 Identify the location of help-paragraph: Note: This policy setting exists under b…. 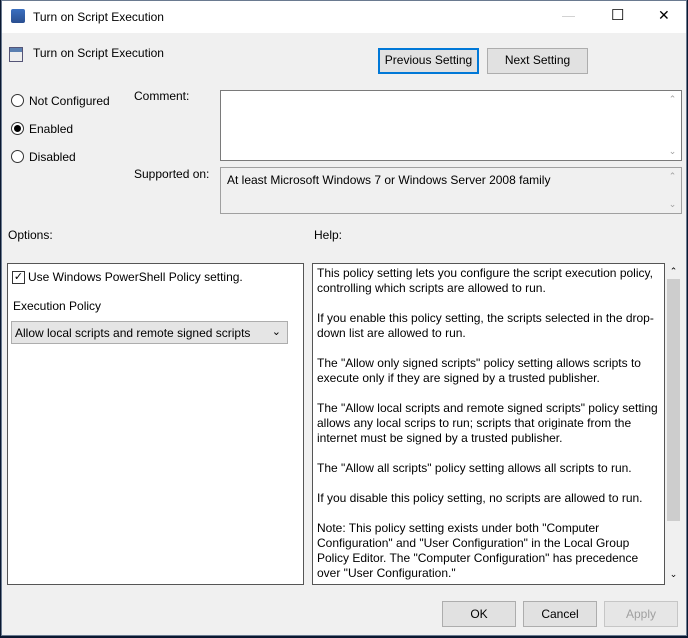
(478, 550).